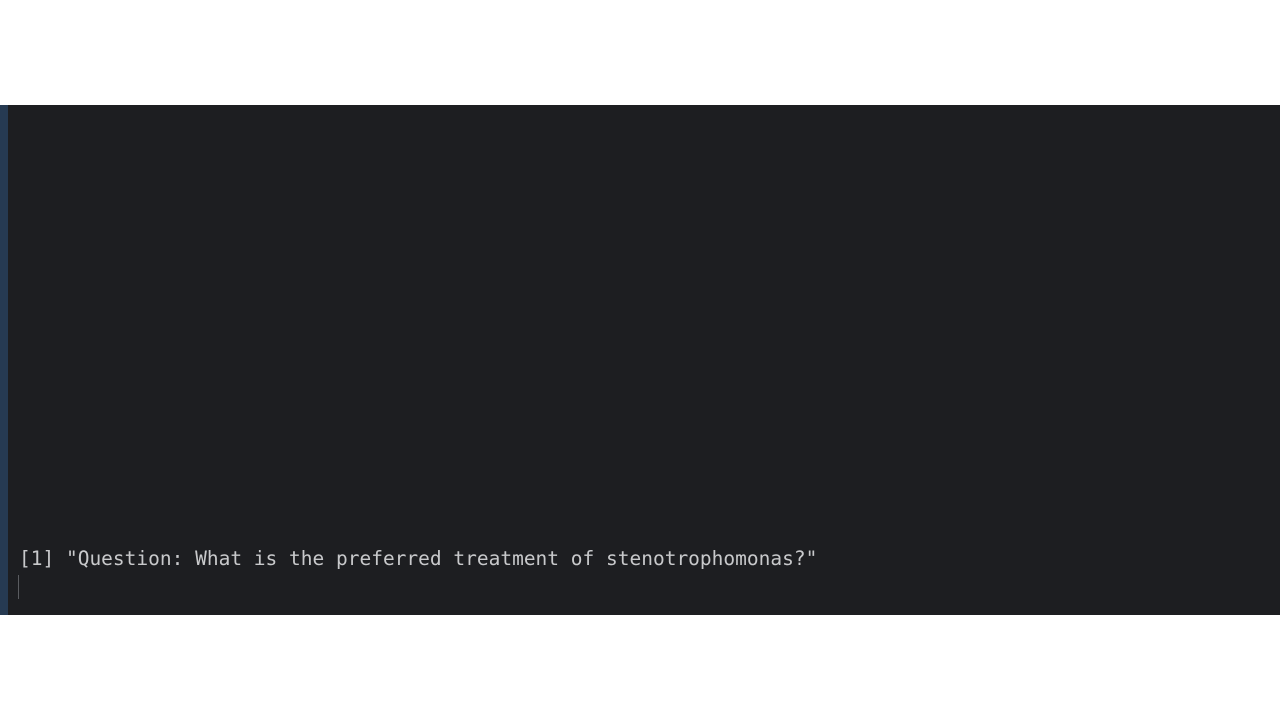  What do you see at coordinates (640, 667) in the screenshot?
I see `bottom-margin` at bounding box center [640, 667].